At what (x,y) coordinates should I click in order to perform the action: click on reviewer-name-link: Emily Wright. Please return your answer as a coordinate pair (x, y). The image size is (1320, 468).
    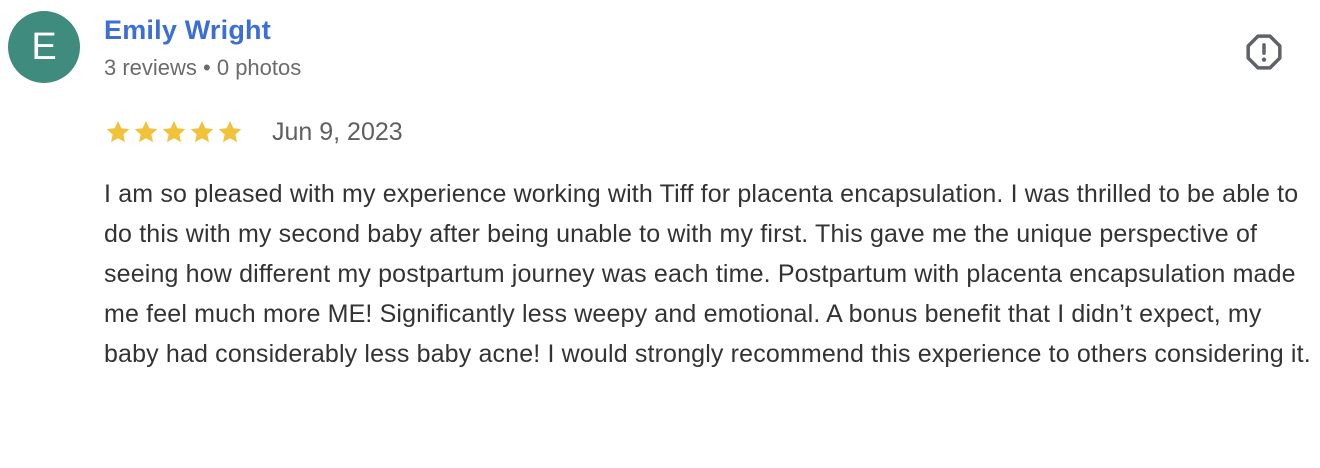
    Looking at the image, I should click on (187, 30).